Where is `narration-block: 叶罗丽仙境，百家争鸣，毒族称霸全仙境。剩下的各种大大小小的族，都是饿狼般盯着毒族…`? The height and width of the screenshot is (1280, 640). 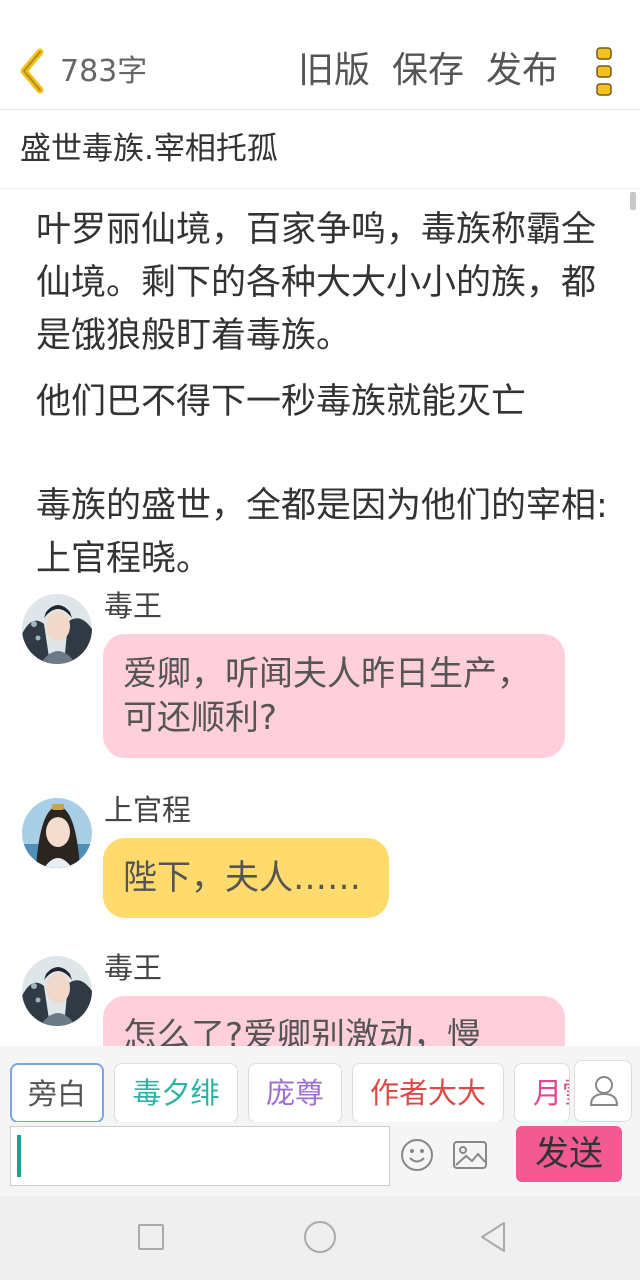
narration-block: 叶罗丽仙境，百家争鸣，毒族称霸全仙境。剩下的各种大大小小的族，都是饿狼般盯着毒族… is located at coordinates (326, 283).